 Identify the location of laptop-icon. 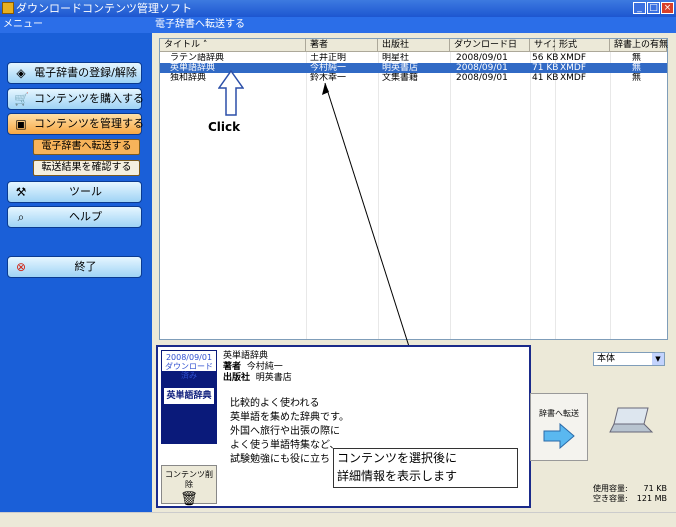
(631, 420).